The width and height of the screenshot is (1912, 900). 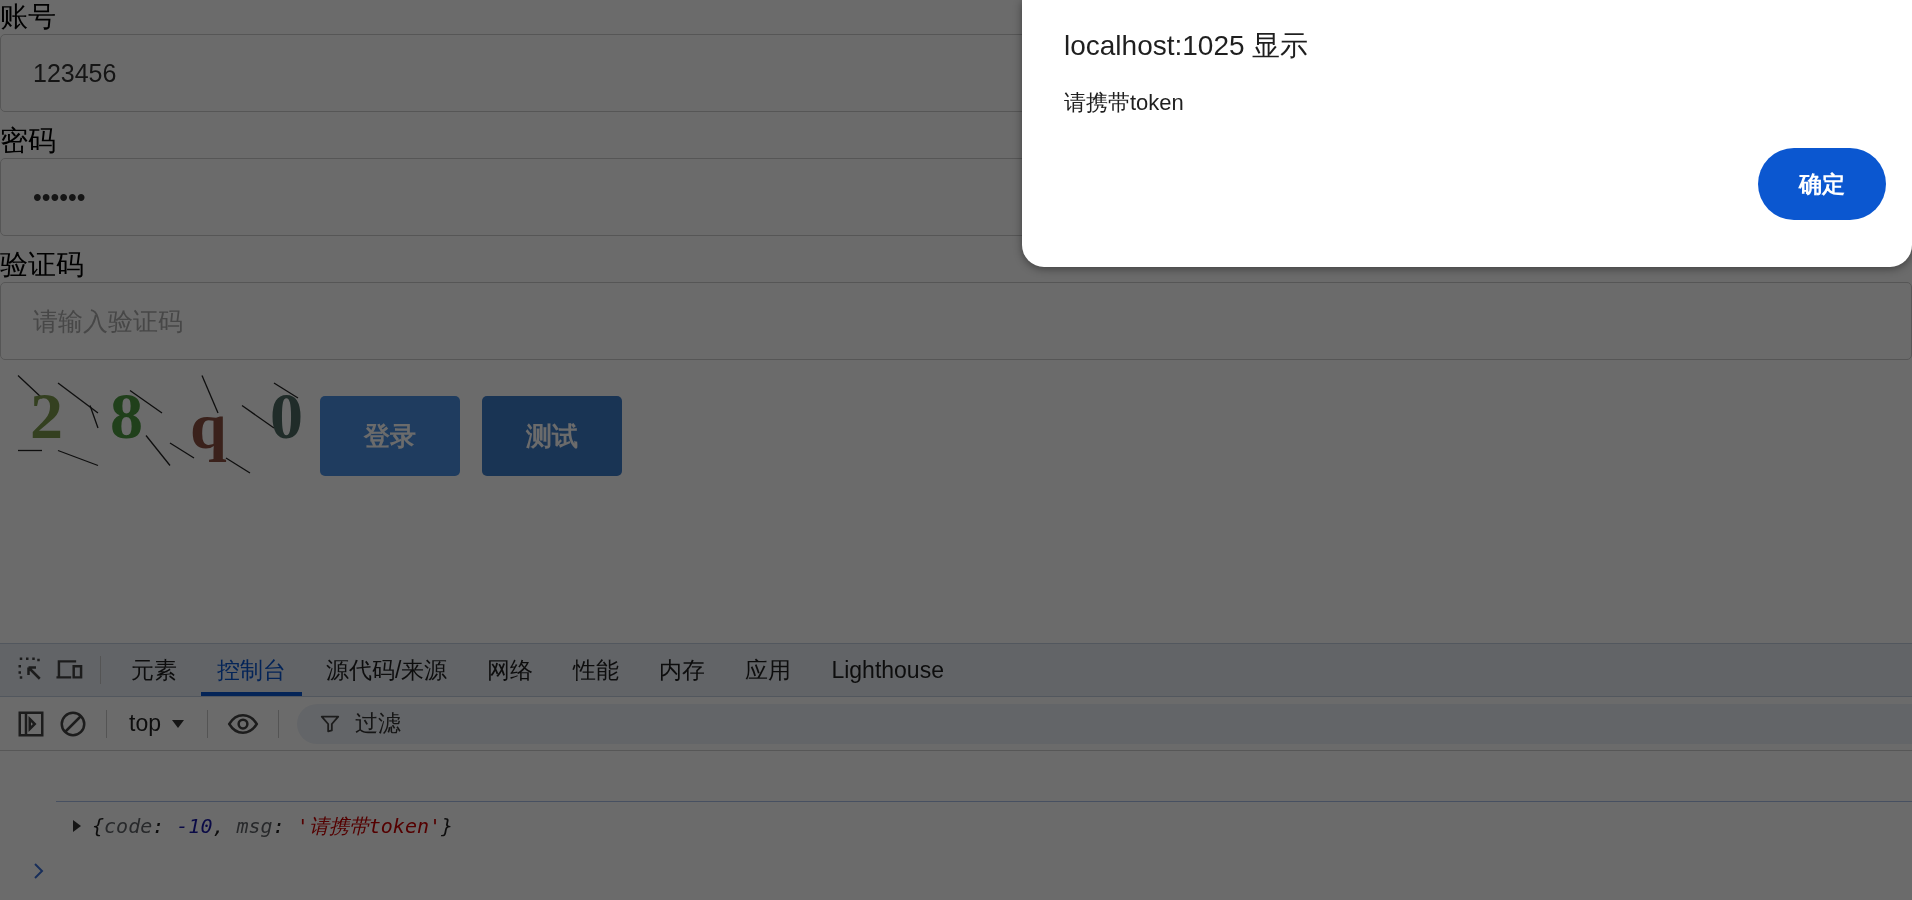 I want to click on log-message: {code: -10, msg: '请携带token'}, so click(x=273, y=826).